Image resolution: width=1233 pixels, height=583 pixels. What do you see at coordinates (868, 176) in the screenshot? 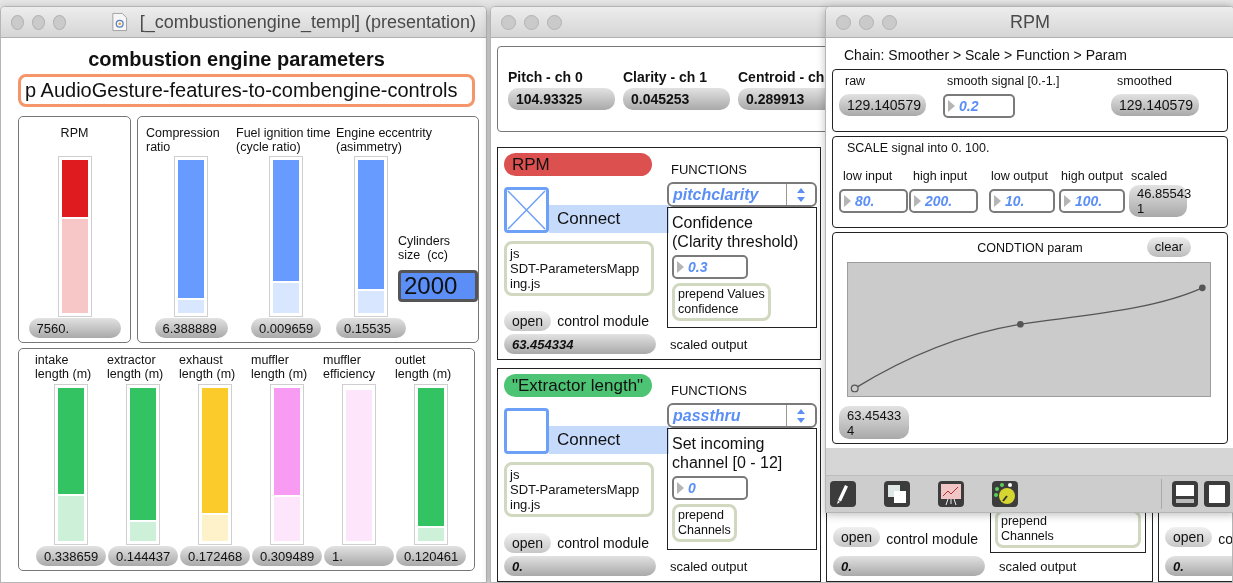
I see `scale-input-label: low input` at bounding box center [868, 176].